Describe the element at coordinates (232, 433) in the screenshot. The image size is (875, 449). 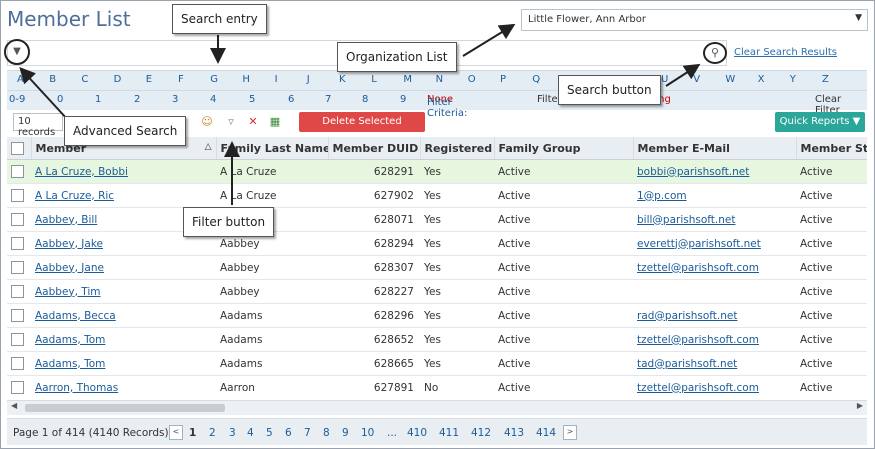
I see `pager-page-3: 3` at that location.